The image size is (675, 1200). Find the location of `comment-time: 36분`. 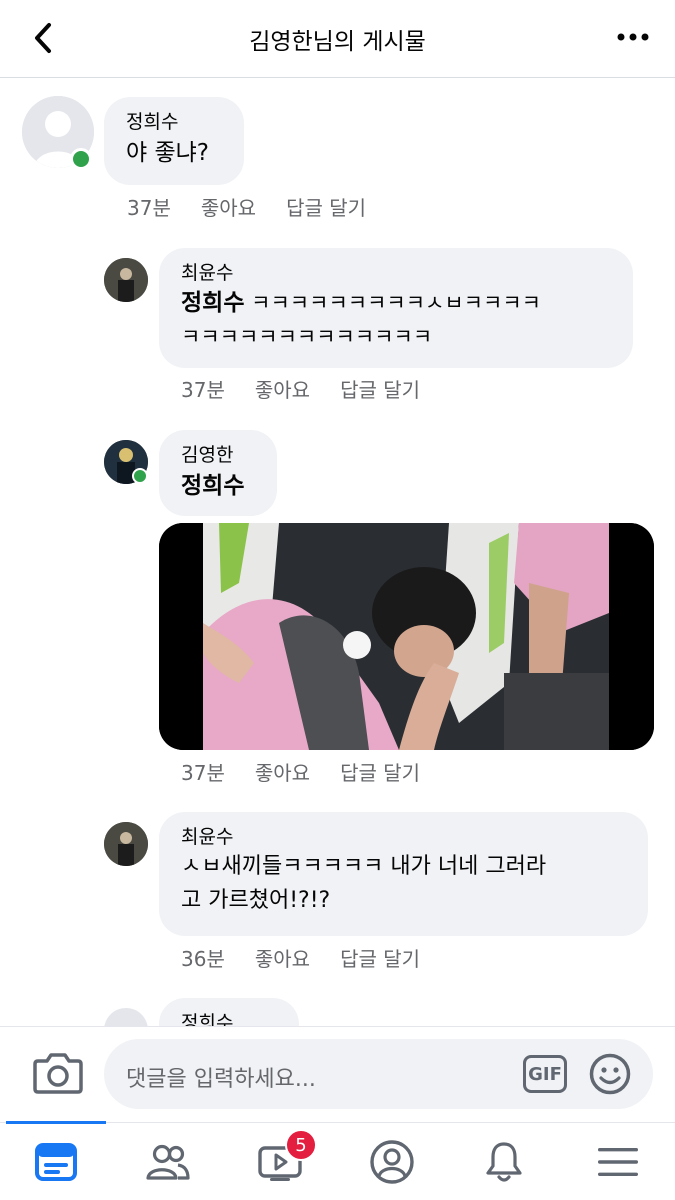

comment-time: 36분 is located at coordinates (203, 957).